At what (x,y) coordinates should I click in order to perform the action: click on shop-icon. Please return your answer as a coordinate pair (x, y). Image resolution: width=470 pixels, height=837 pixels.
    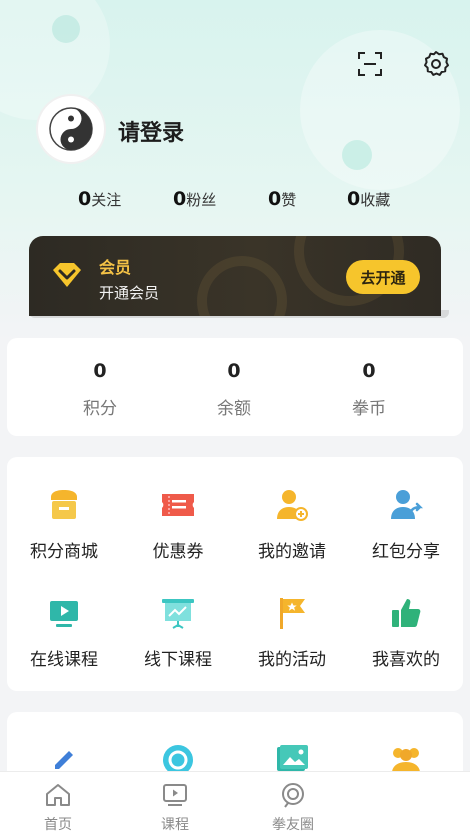
    Looking at the image, I should click on (64, 505).